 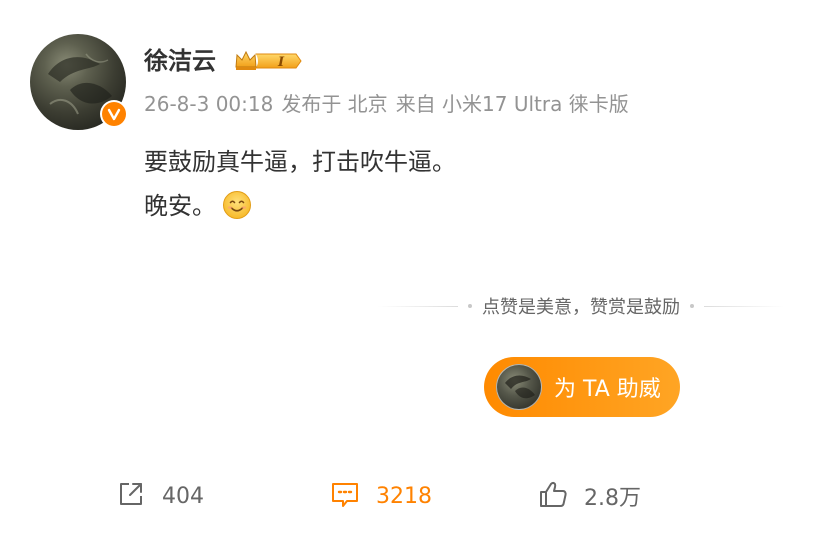 What do you see at coordinates (300, 162) in the screenshot?
I see `post-line-1: 要鼓励真牛逼，打击吹牛逼。` at bounding box center [300, 162].